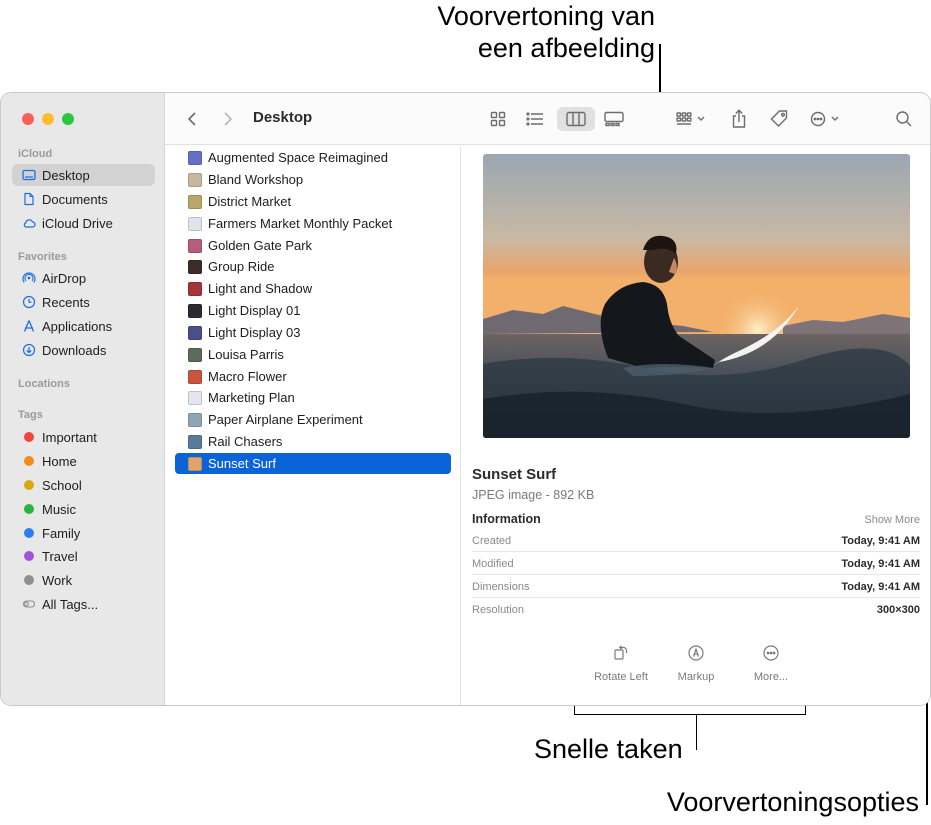  What do you see at coordinates (313, 441) in the screenshot?
I see `file-row: Rail Chasers` at bounding box center [313, 441].